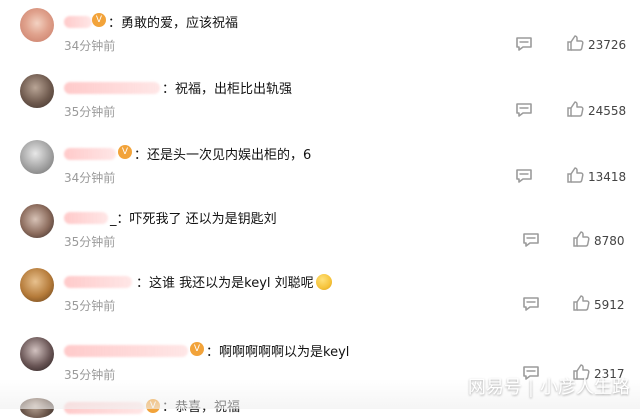 This screenshot has height=418, width=640. What do you see at coordinates (585, 387) in the screenshot?
I see `watermark-account: 小彦人生路` at bounding box center [585, 387].